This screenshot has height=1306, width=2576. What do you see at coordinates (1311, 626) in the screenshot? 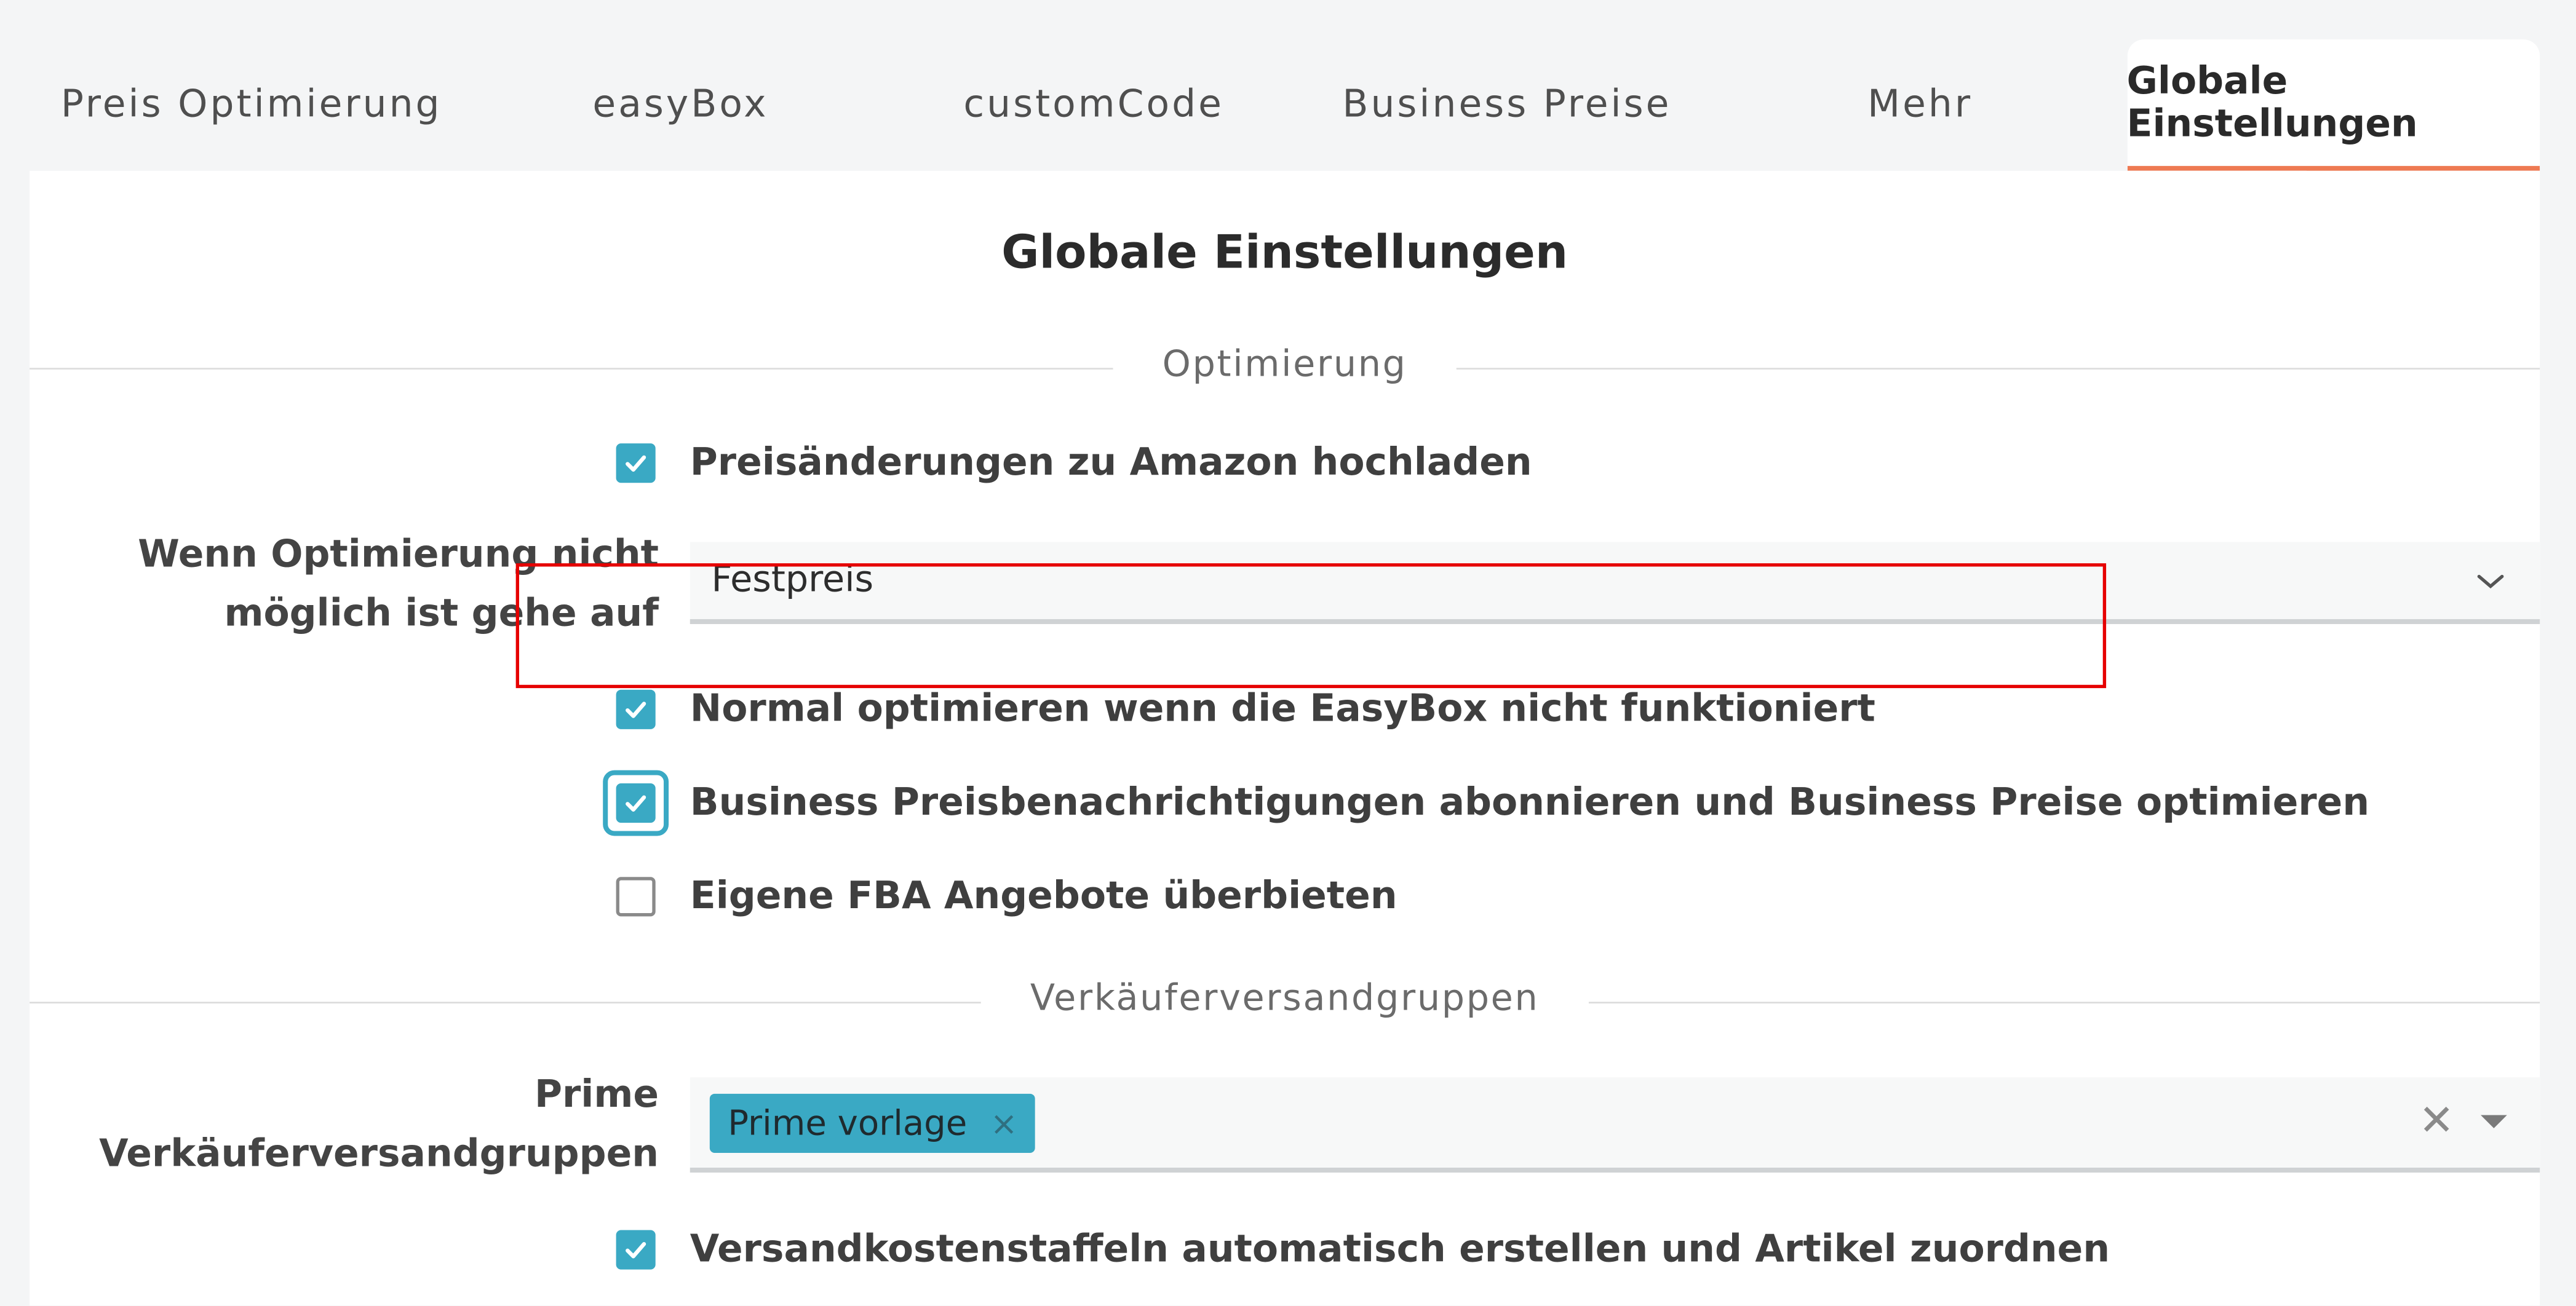
I see `annotation-highlight` at bounding box center [1311, 626].